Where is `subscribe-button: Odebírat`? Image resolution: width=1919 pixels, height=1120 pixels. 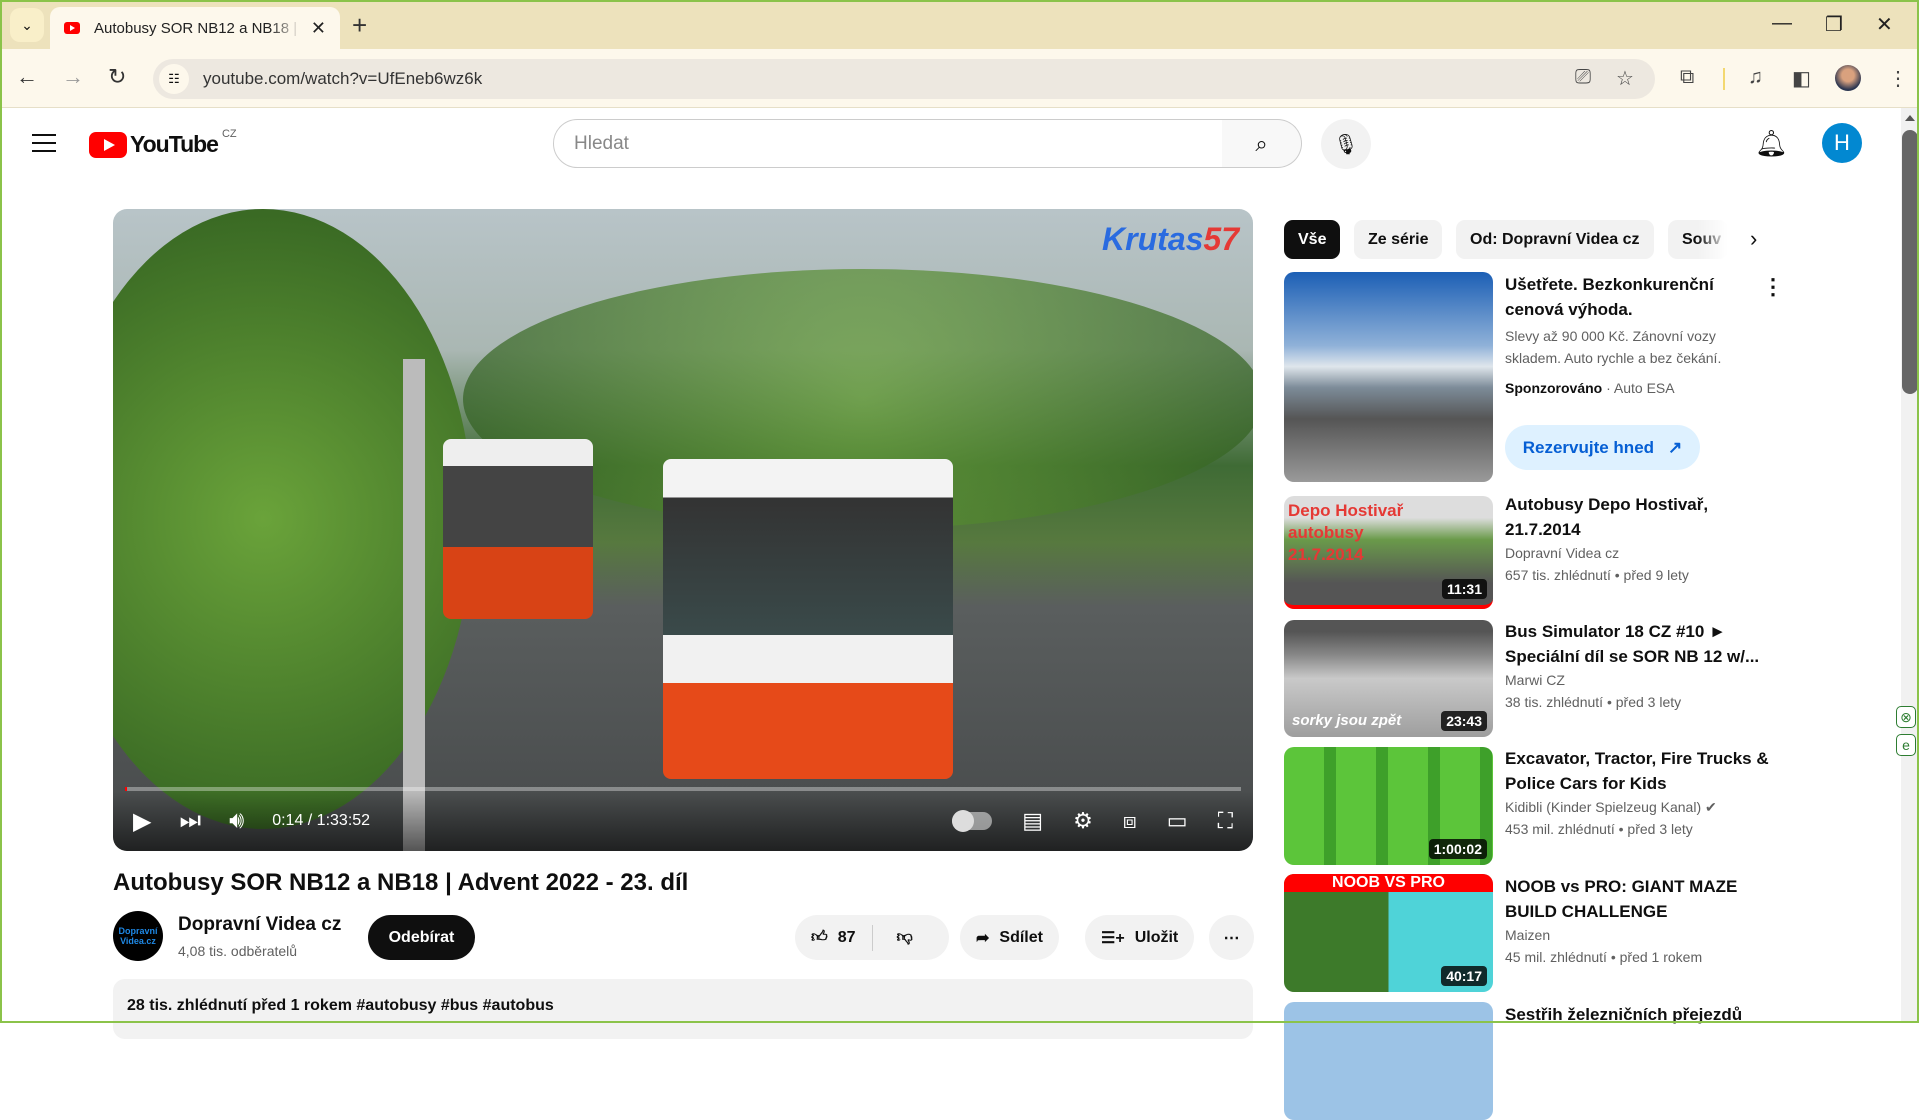
subscribe-button: Odebírat is located at coordinates (421, 937).